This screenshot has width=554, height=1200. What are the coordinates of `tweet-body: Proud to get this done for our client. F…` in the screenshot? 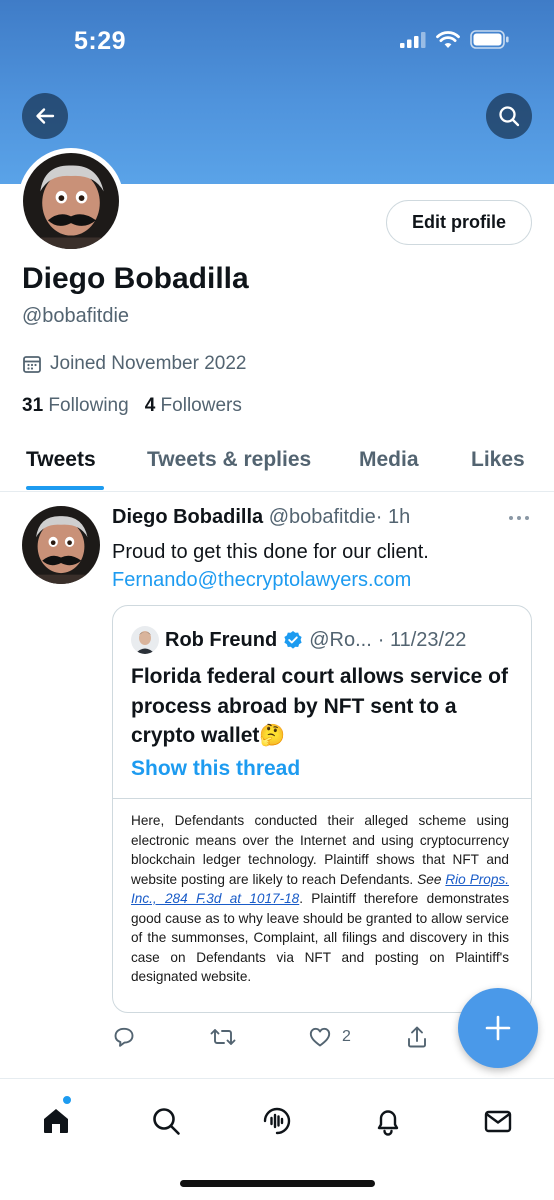 It's located at (322, 566).